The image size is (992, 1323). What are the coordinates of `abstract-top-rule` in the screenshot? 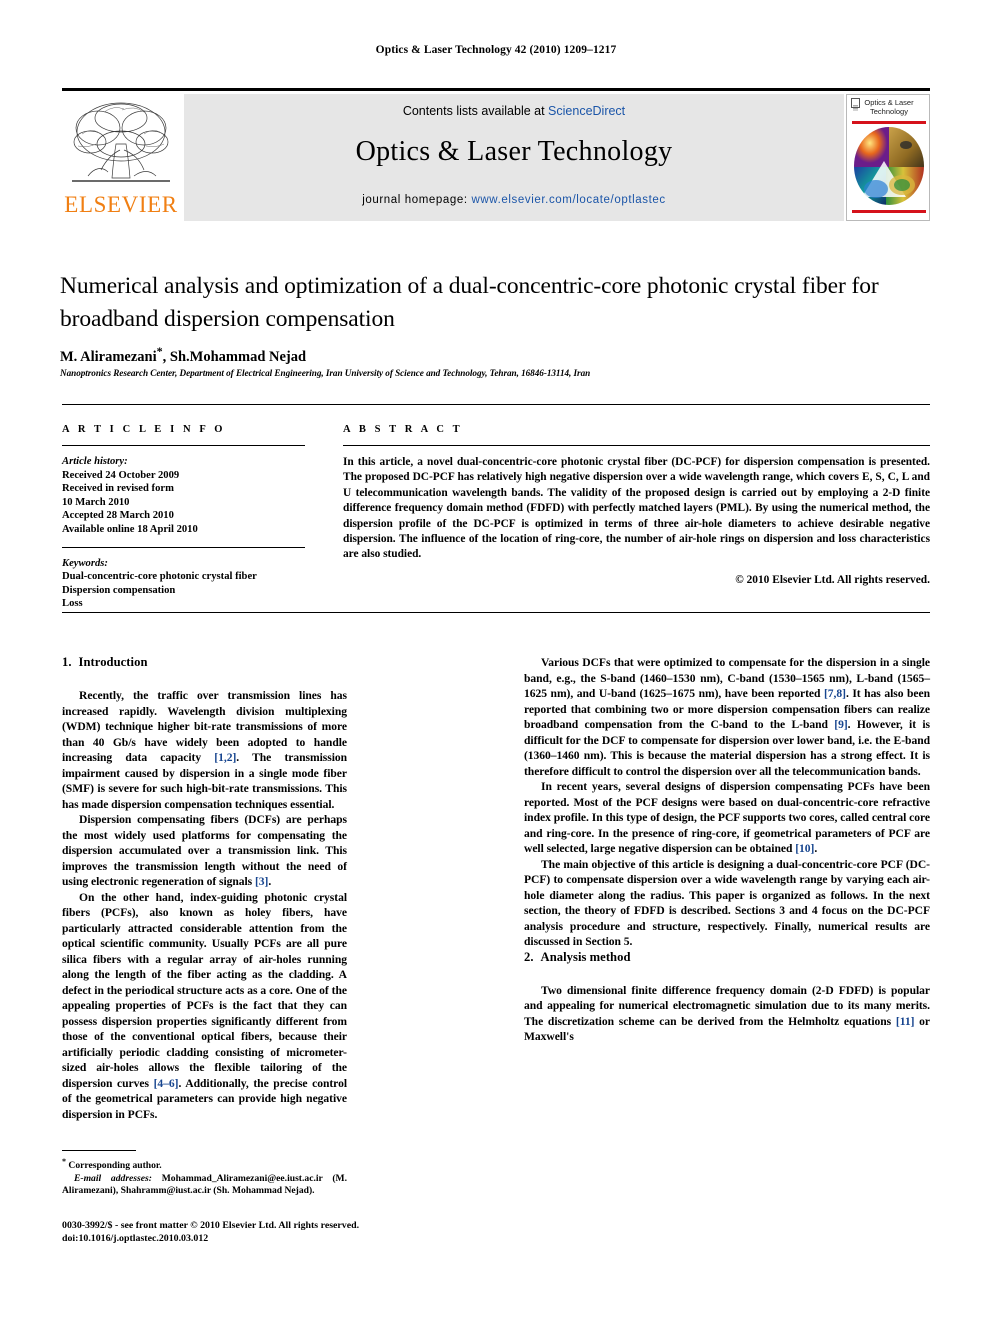 It's located at (496, 404).